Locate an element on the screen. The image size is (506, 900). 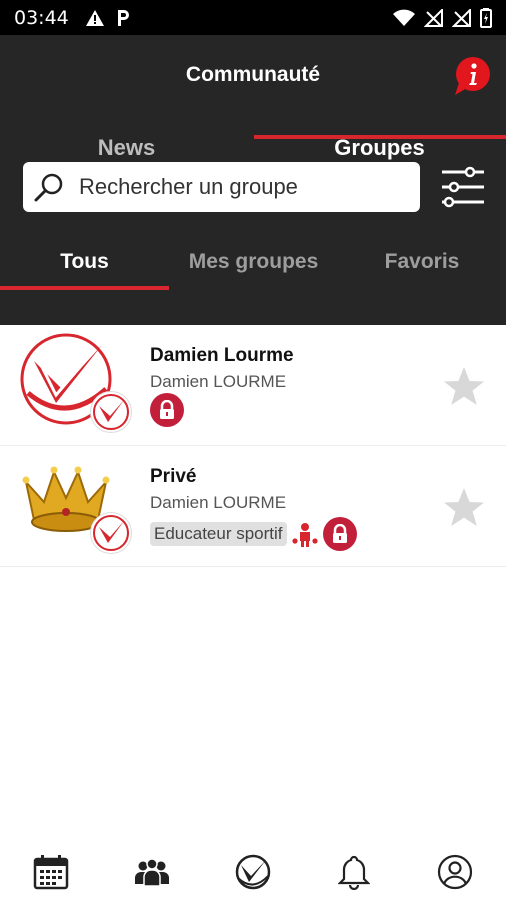
info-icon is located at coordinates (472, 76).